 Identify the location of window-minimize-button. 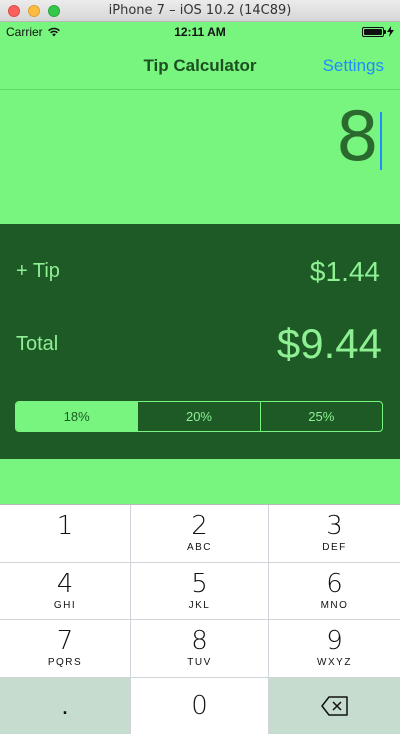
(34, 11).